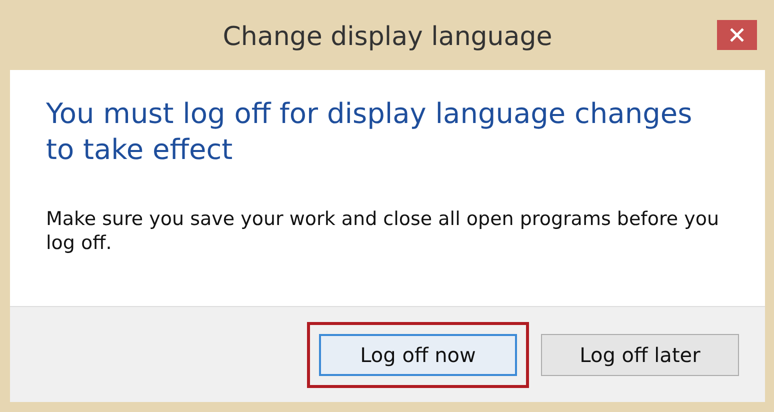  I want to click on window-title: Change display language, so click(387, 37).